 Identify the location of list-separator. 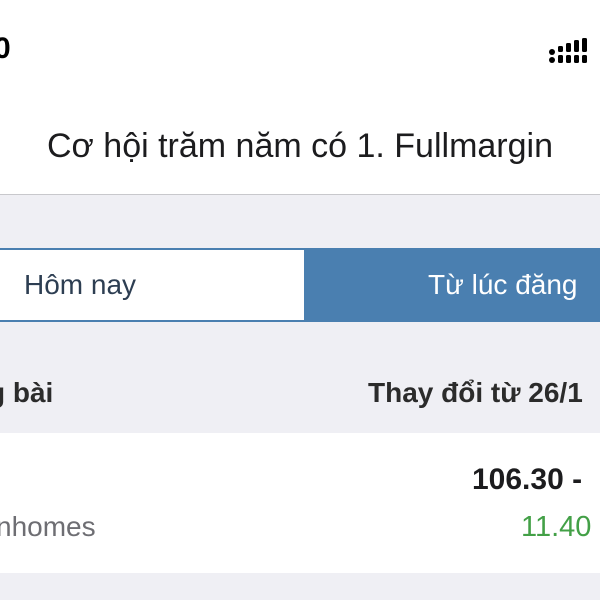
(300, 586).